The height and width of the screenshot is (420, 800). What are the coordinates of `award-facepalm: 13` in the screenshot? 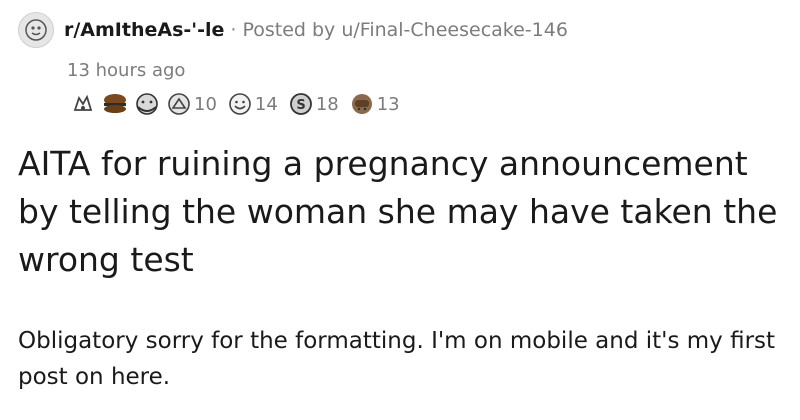 It's located at (376, 104).